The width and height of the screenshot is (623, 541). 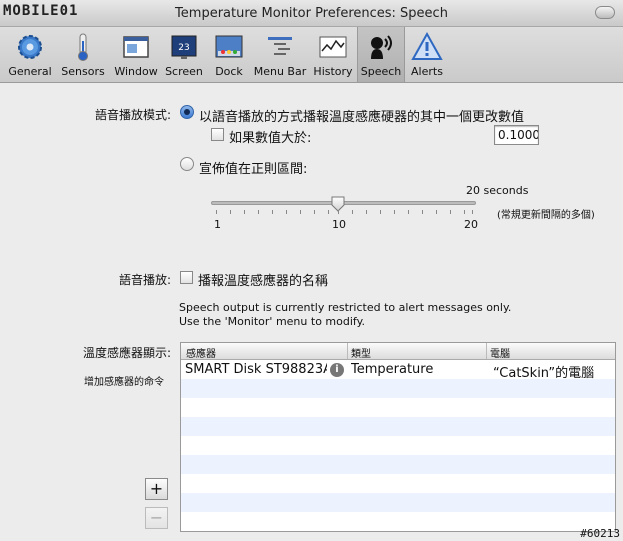 I want to click on alert-icon, so click(x=427, y=45).